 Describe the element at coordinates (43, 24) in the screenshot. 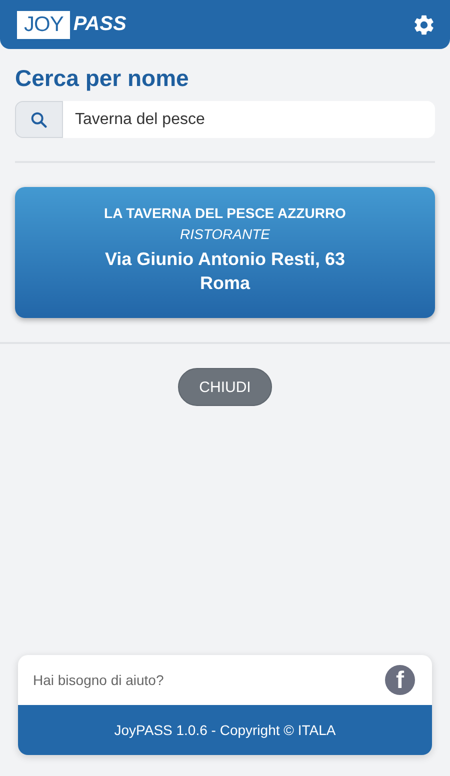

I see `logo-box-text: JOY` at that location.